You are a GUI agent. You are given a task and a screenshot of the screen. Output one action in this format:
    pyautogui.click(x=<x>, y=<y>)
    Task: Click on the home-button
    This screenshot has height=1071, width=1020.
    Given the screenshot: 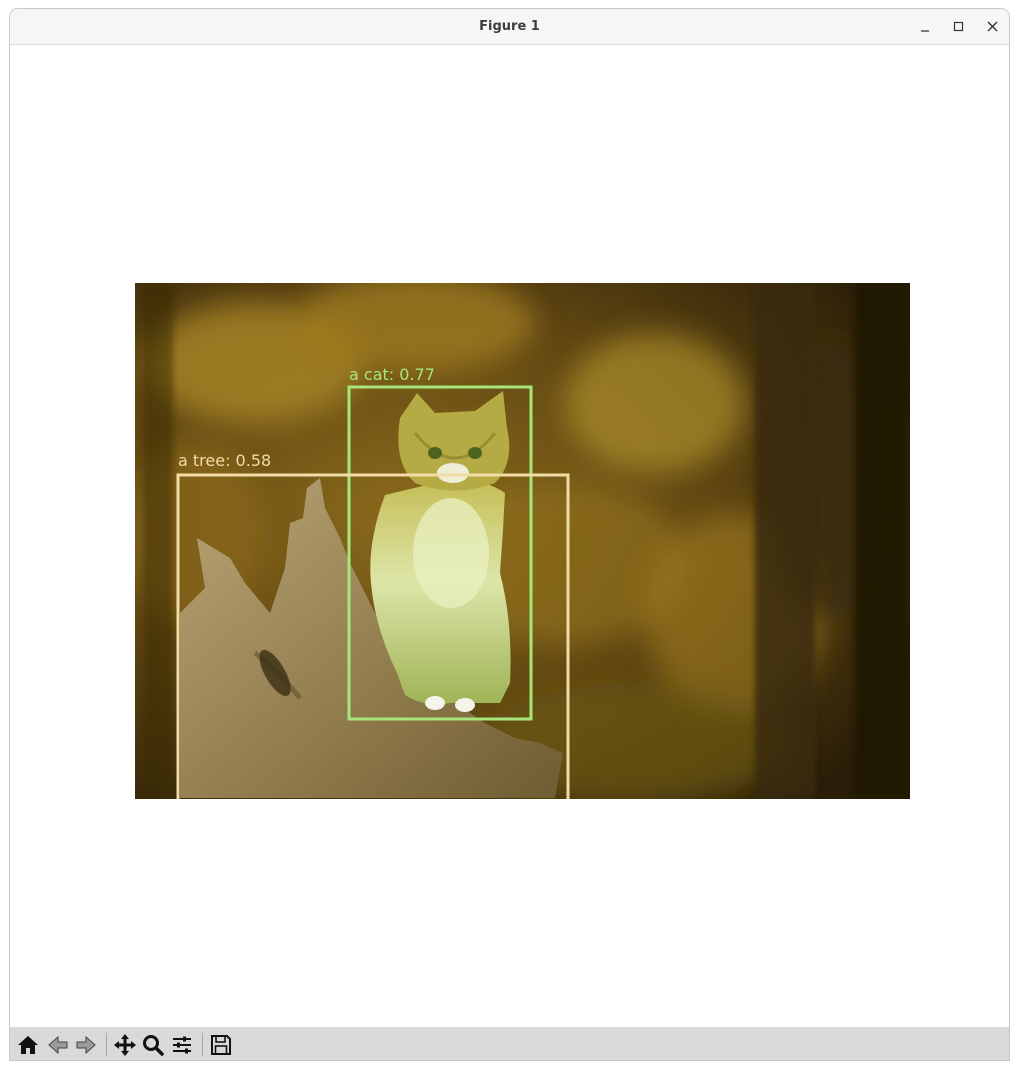 What is the action you would take?
    pyautogui.click(x=28, y=1045)
    